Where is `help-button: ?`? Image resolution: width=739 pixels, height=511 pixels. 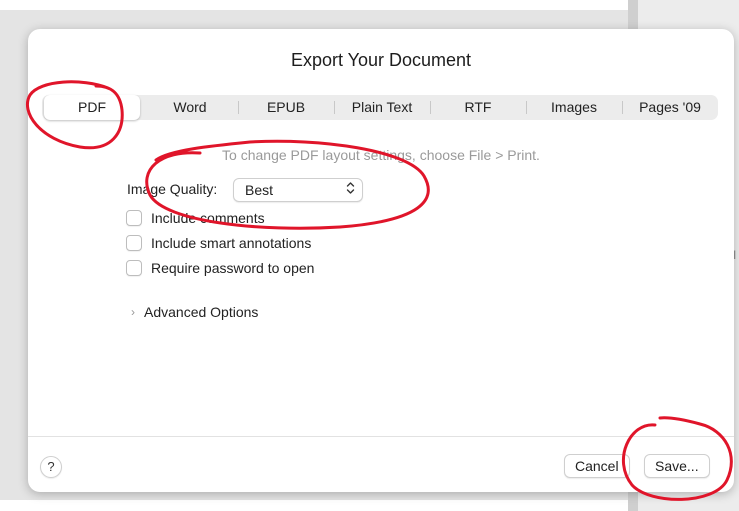
help-button: ? is located at coordinates (51, 467).